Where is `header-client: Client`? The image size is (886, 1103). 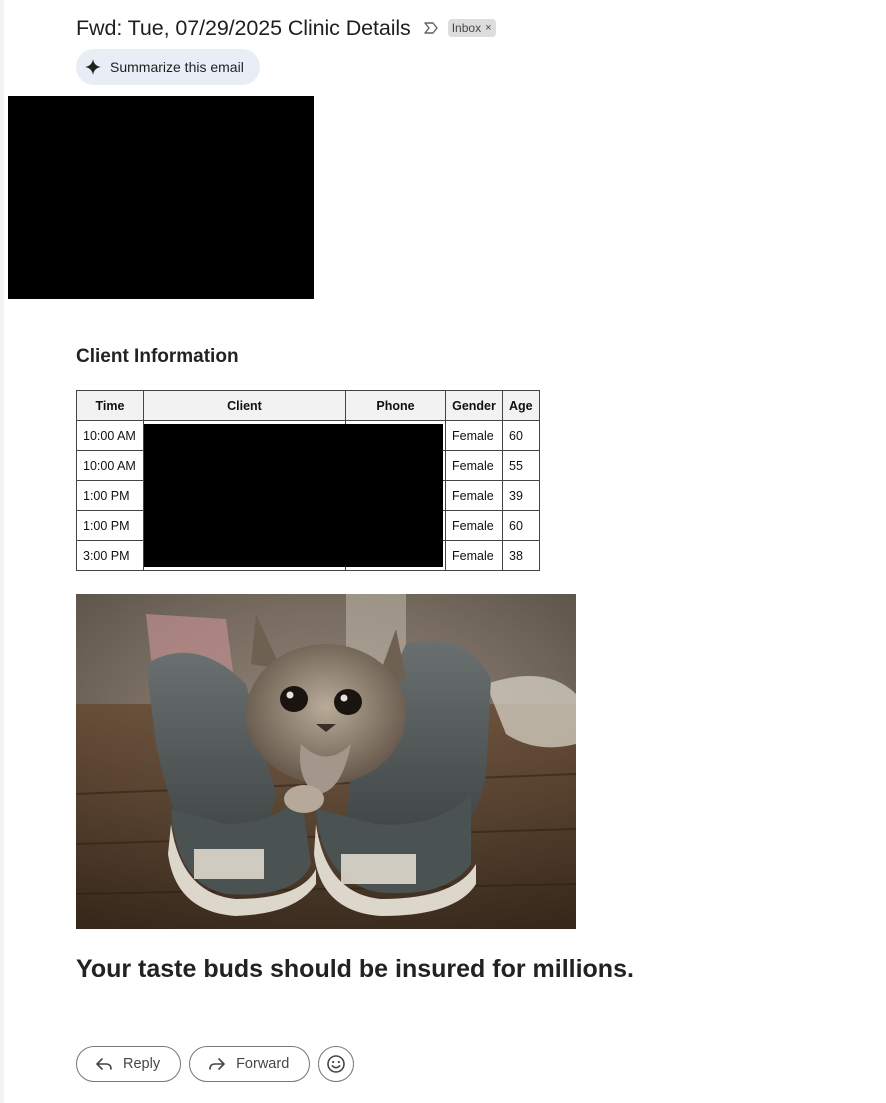
header-client: Client is located at coordinates (244, 405).